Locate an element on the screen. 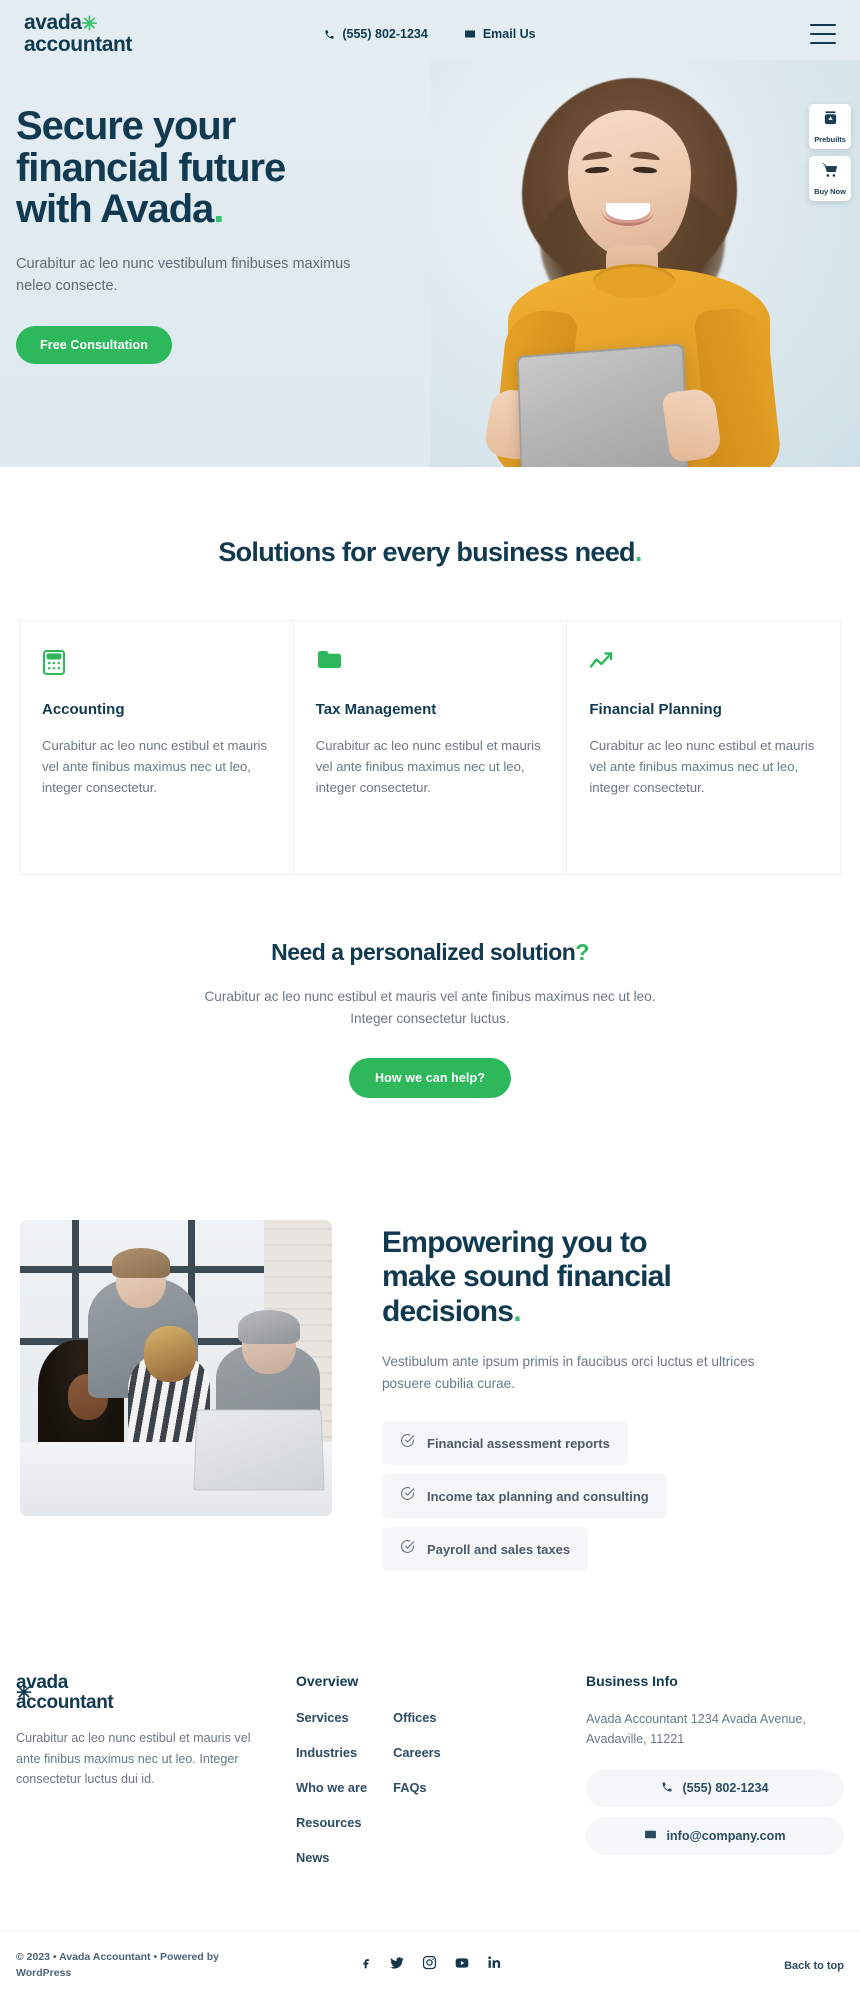 The image size is (860, 1999). twitter-icon is located at coordinates (397, 1965).